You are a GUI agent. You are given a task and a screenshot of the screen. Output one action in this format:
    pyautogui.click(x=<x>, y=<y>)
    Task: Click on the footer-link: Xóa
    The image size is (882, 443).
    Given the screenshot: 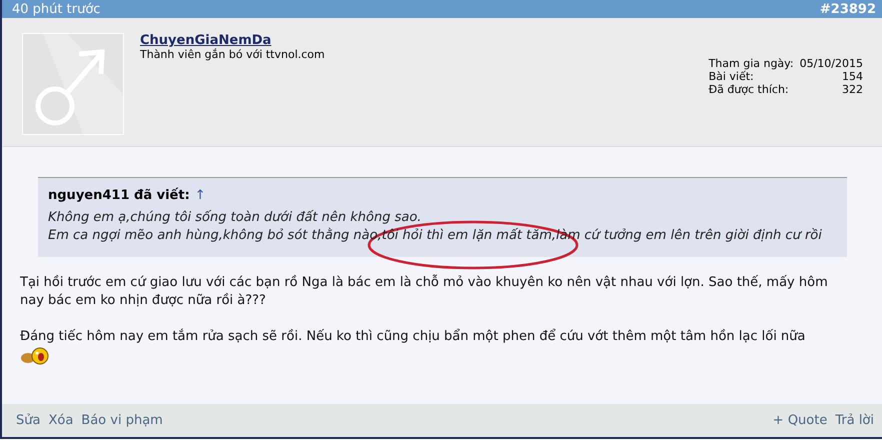 What is the action you would take?
    pyautogui.click(x=61, y=420)
    